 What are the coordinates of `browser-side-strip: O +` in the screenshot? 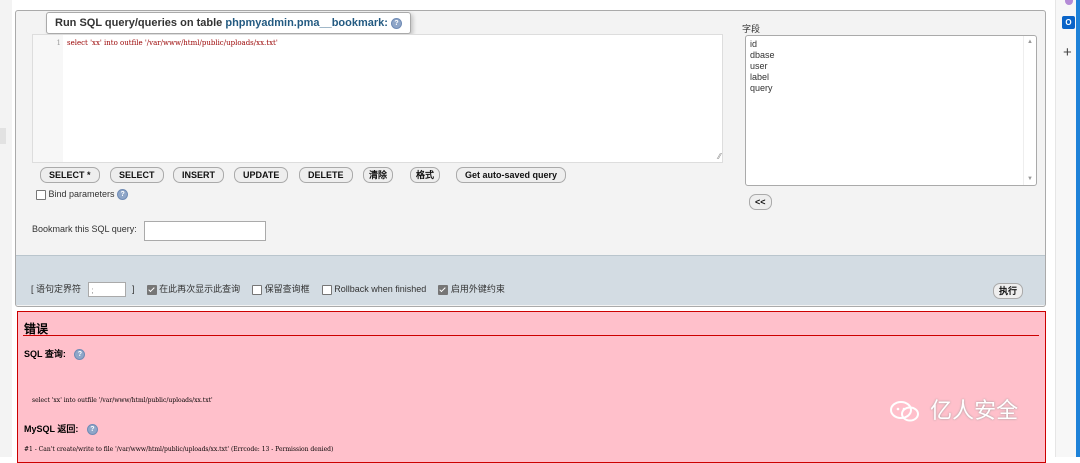 It's located at (1067, 228).